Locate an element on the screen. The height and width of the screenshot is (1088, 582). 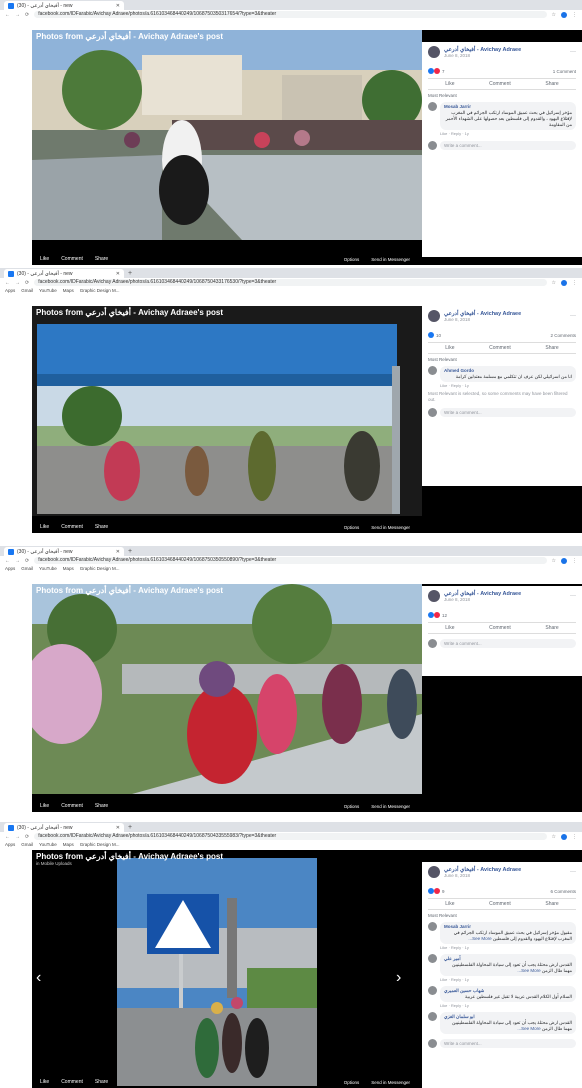
viewer-subtitle: in Mobile Uploads is located at coordinates (129, 863).